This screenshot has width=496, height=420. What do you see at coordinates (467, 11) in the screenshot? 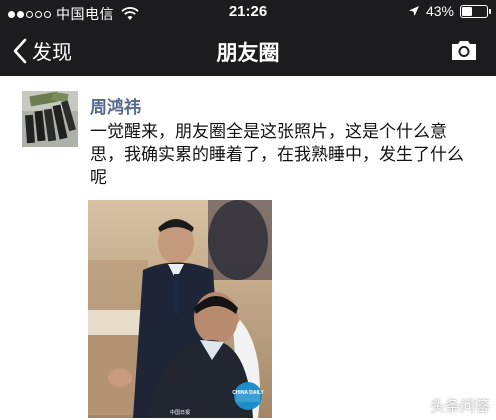
I see `battery-level` at bounding box center [467, 11].